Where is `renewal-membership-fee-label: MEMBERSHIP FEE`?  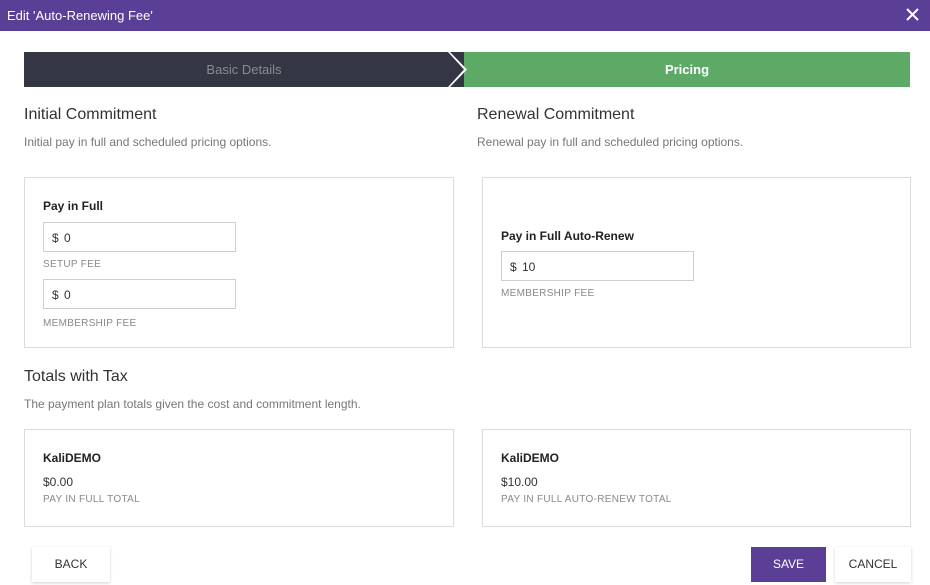 renewal-membership-fee-label: MEMBERSHIP FEE is located at coordinates (548, 293).